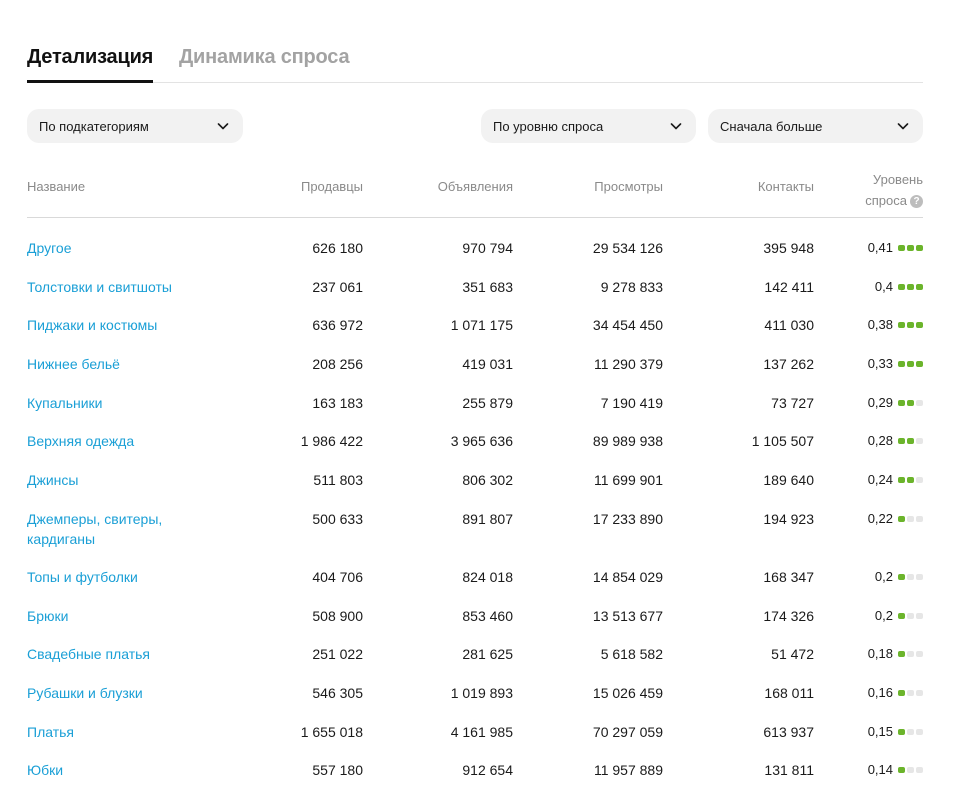  What do you see at coordinates (627, 248) in the screenshot?
I see `views-value: 29 534 126` at bounding box center [627, 248].